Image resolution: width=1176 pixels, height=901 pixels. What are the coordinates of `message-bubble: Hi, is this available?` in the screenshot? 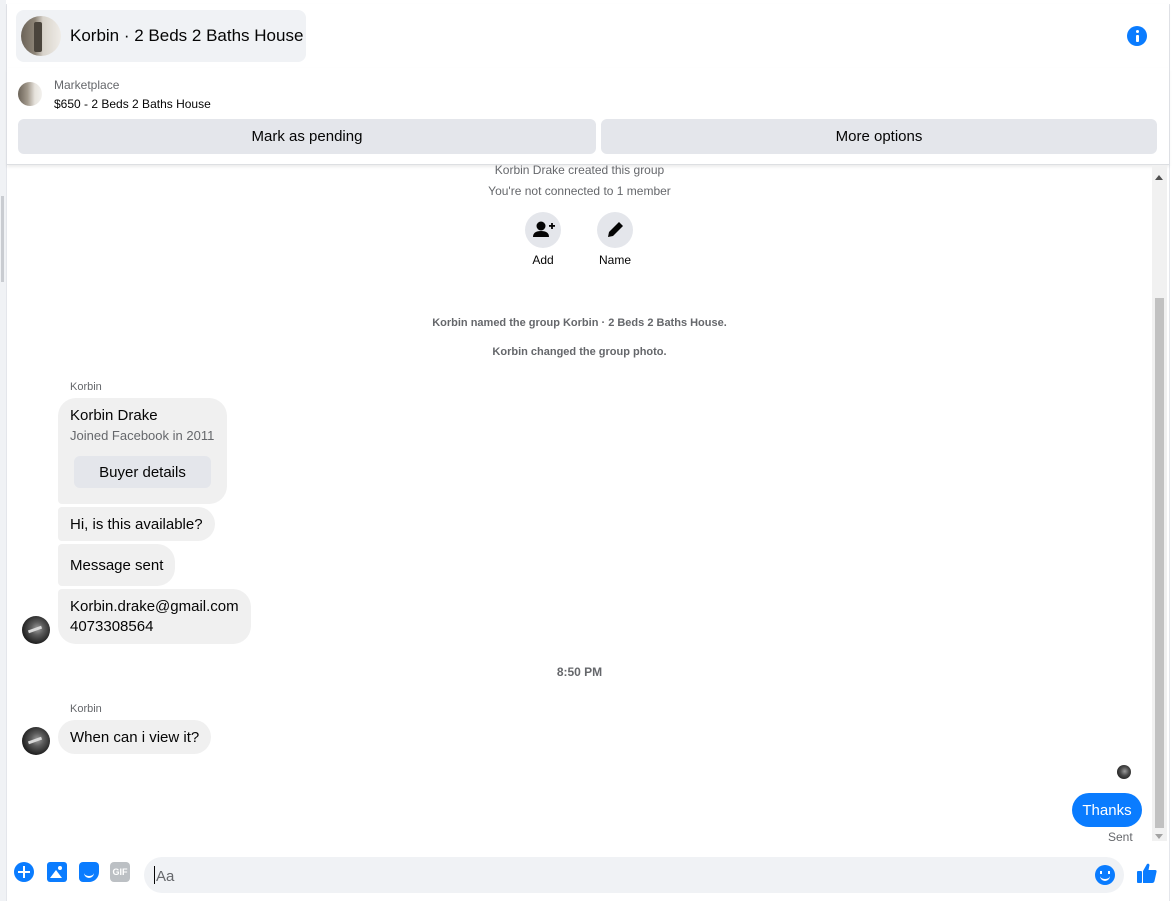 It's located at (136, 524).